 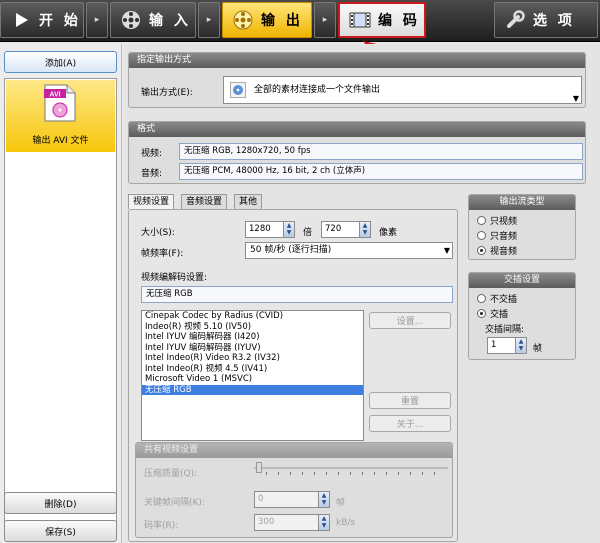 I want to click on interleave-interval-label: 交插间隔:, so click(x=505, y=330).